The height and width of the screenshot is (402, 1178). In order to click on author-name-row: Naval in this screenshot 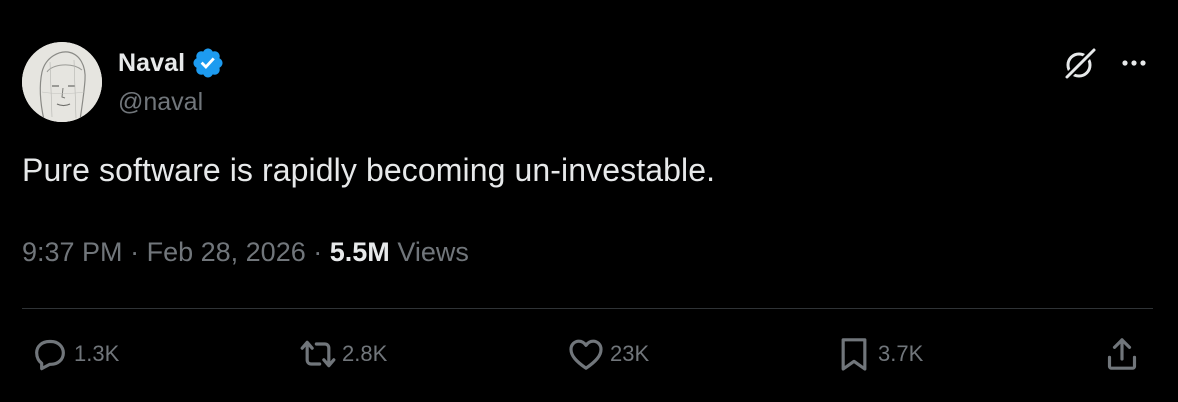, I will do `click(171, 63)`.